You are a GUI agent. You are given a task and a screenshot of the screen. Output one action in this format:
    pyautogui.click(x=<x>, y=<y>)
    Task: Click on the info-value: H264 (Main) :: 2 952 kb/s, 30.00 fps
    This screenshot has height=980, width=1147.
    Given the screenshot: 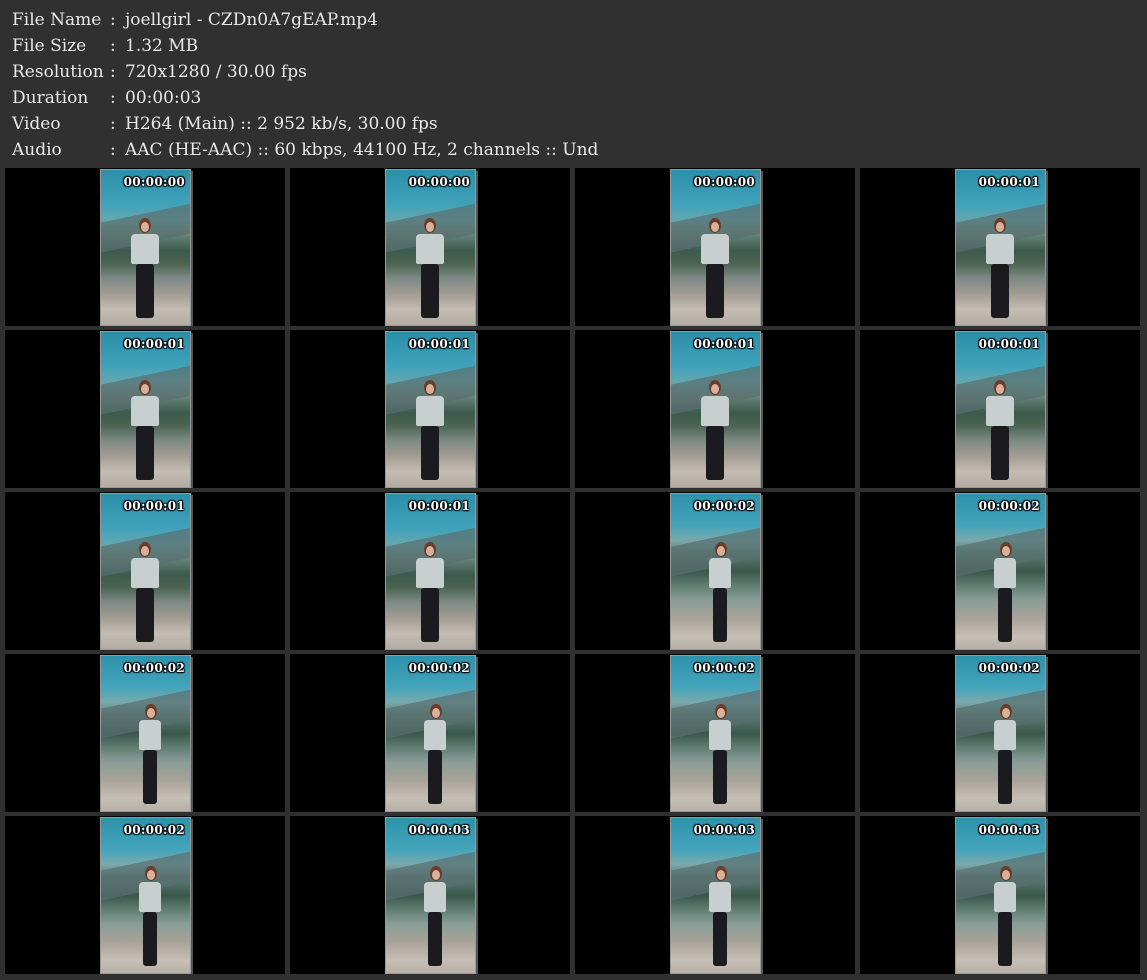 What is the action you would take?
    pyautogui.click(x=281, y=124)
    